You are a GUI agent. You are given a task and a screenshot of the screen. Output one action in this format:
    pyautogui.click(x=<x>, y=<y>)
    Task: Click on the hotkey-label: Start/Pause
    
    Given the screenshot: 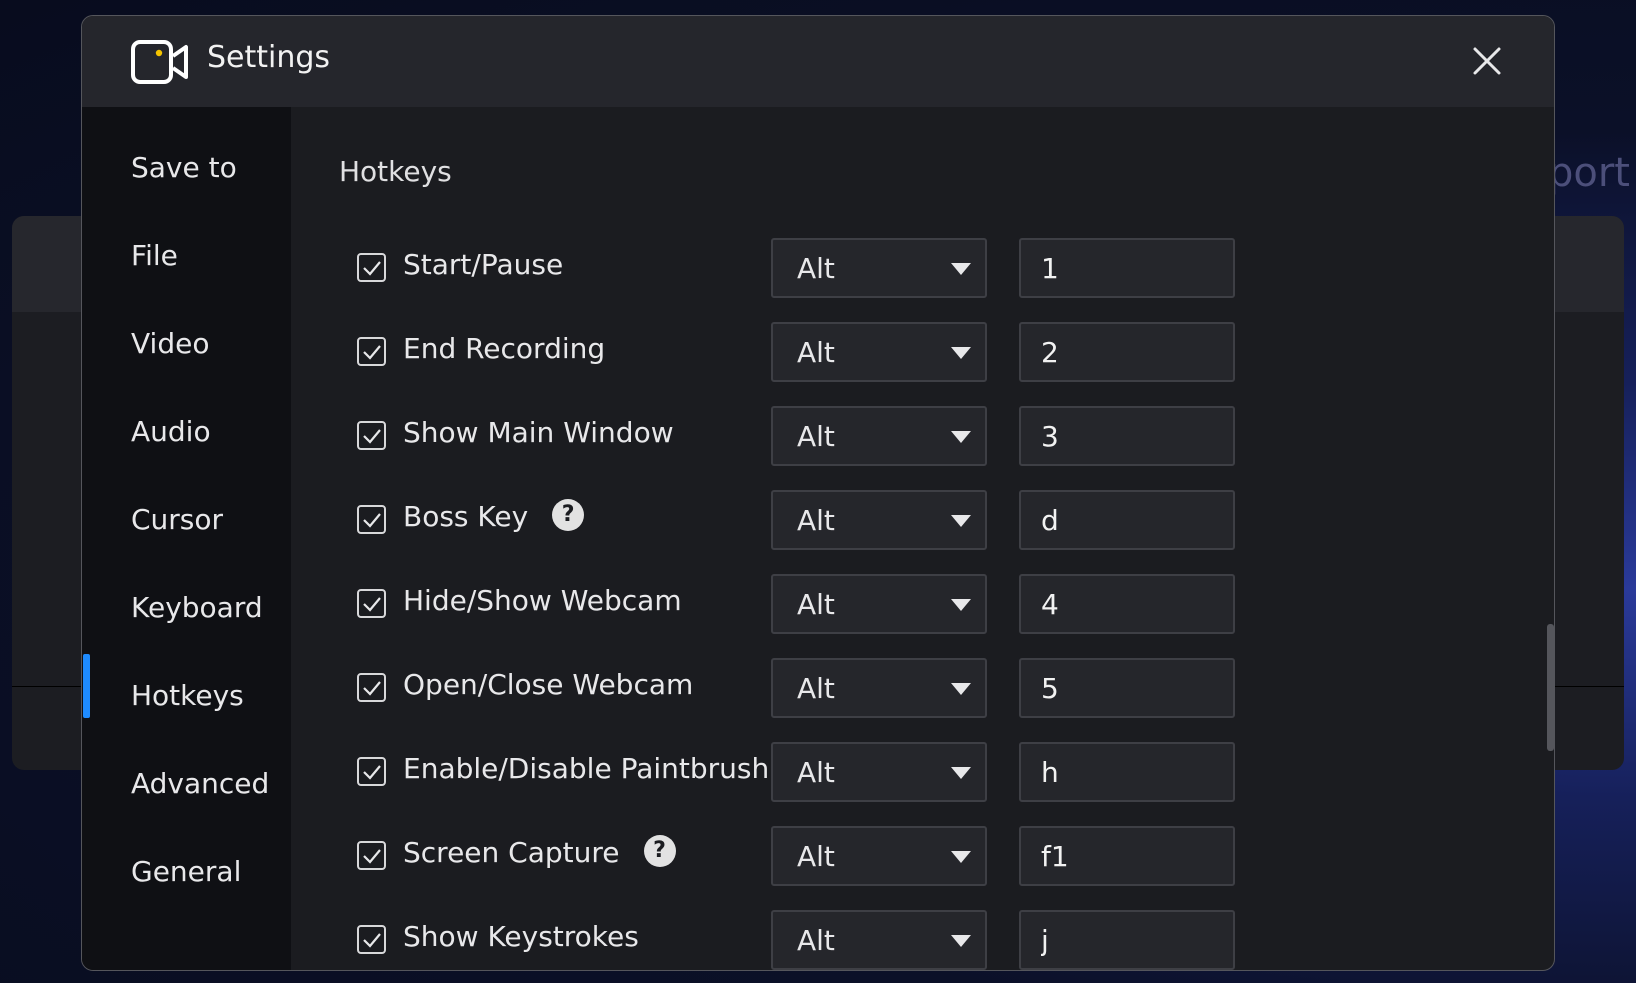 What is the action you would take?
    pyautogui.click(x=483, y=264)
    